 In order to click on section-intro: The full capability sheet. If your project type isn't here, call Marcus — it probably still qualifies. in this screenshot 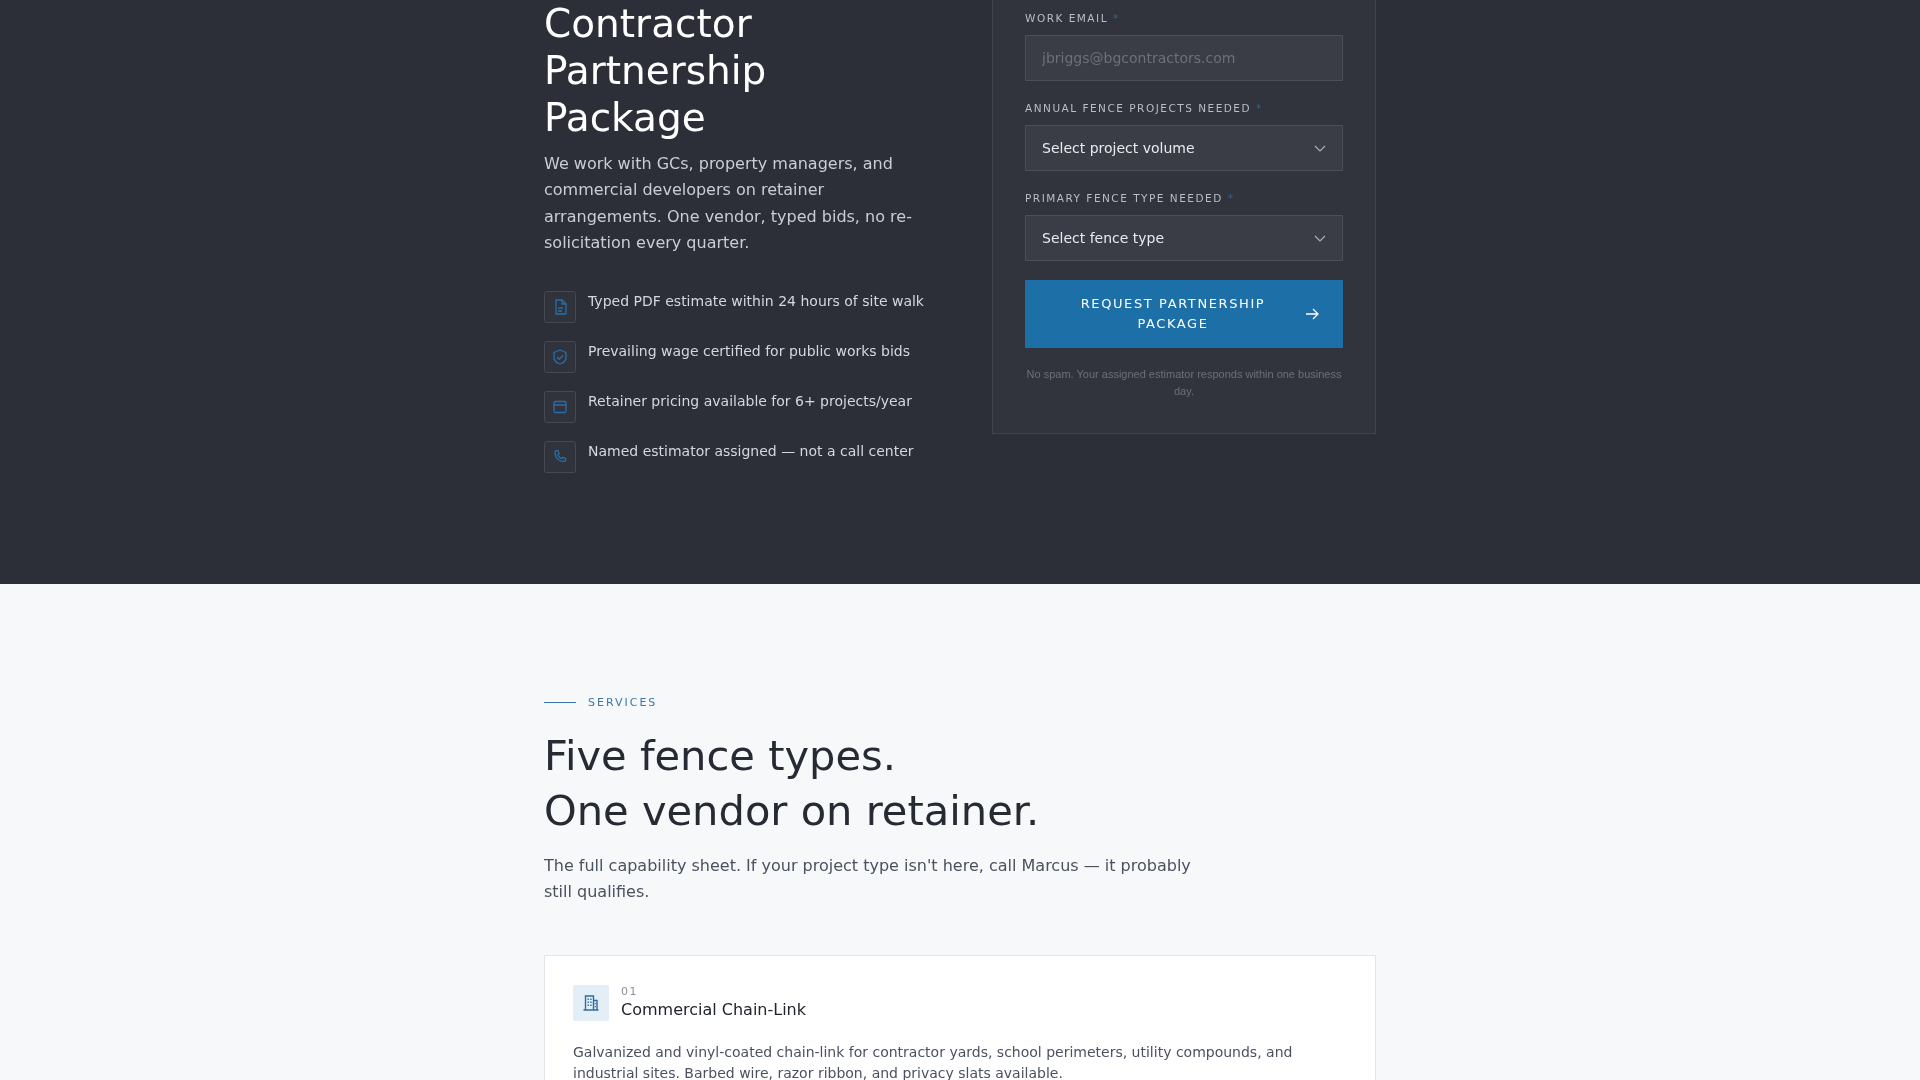, I will do `click(868, 878)`.